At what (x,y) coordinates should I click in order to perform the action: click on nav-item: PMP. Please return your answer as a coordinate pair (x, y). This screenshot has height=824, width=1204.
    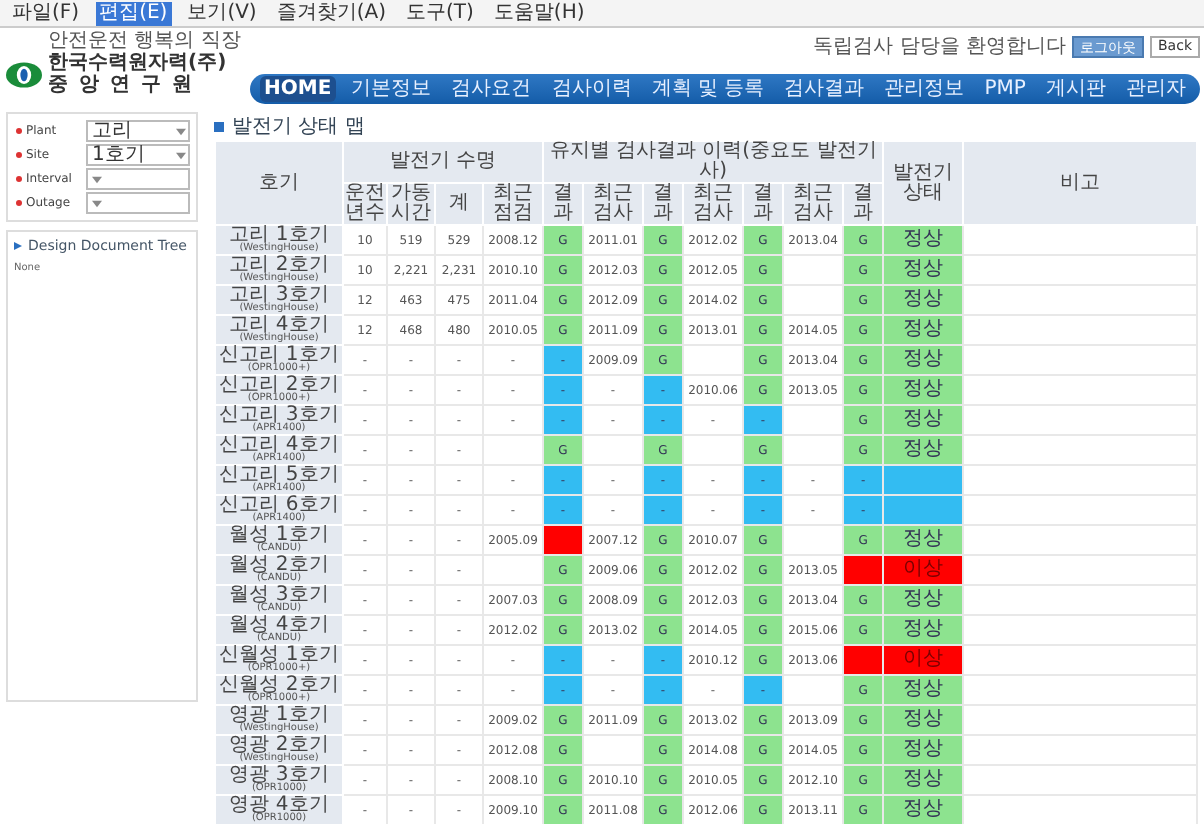
    Looking at the image, I should click on (1005, 89).